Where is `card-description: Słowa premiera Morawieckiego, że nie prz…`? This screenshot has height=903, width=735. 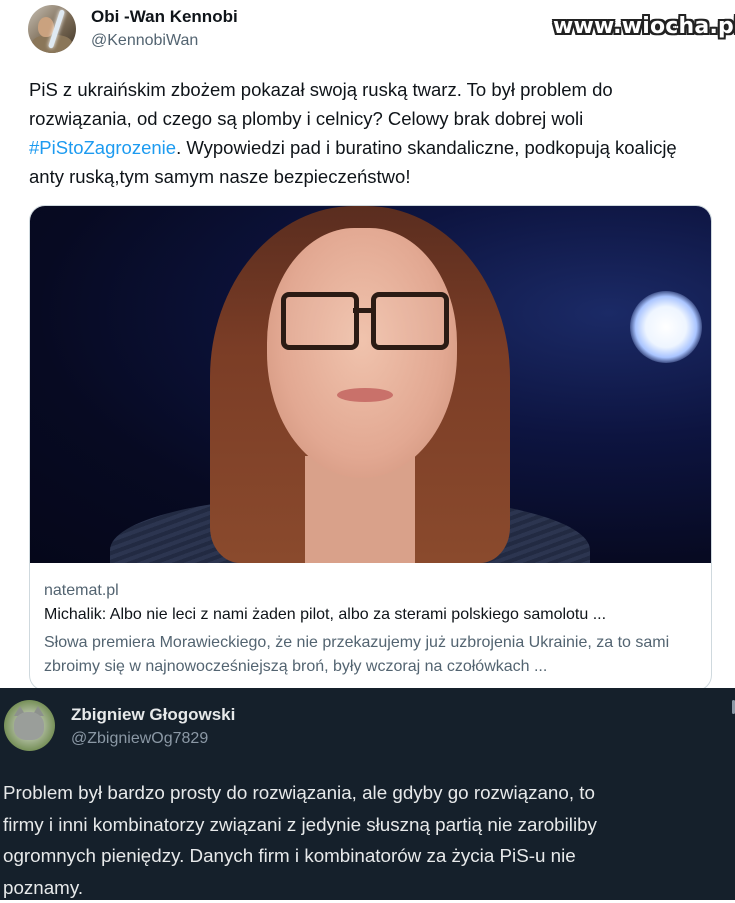
card-description: Słowa premiera Morawieckiego, że nie prz… is located at coordinates (371, 655).